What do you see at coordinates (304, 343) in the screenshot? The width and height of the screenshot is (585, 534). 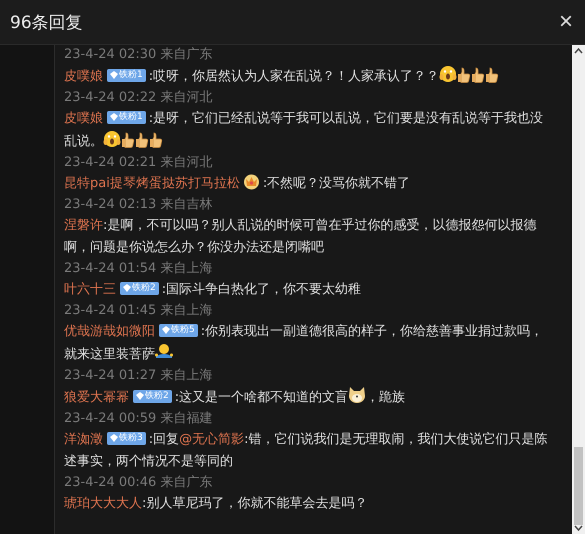 I see `comment-text: 优哉游哉如微阳 铁粉5 :你别表现出一副道德很高的样子，你给慈善事业捐过款吗，就来这里装菩萨` at bounding box center [304, 343].